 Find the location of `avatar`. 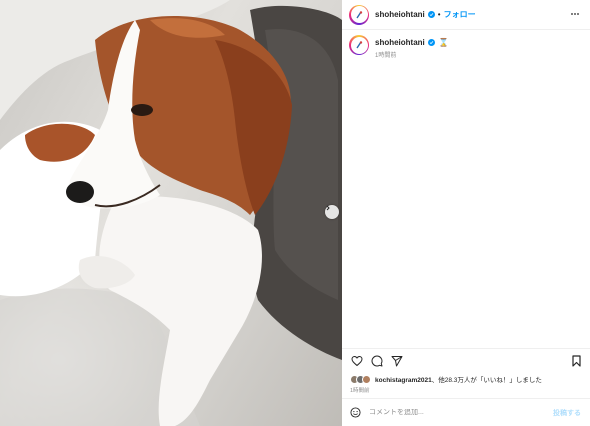

avatar is located at coordinates (359, 14).